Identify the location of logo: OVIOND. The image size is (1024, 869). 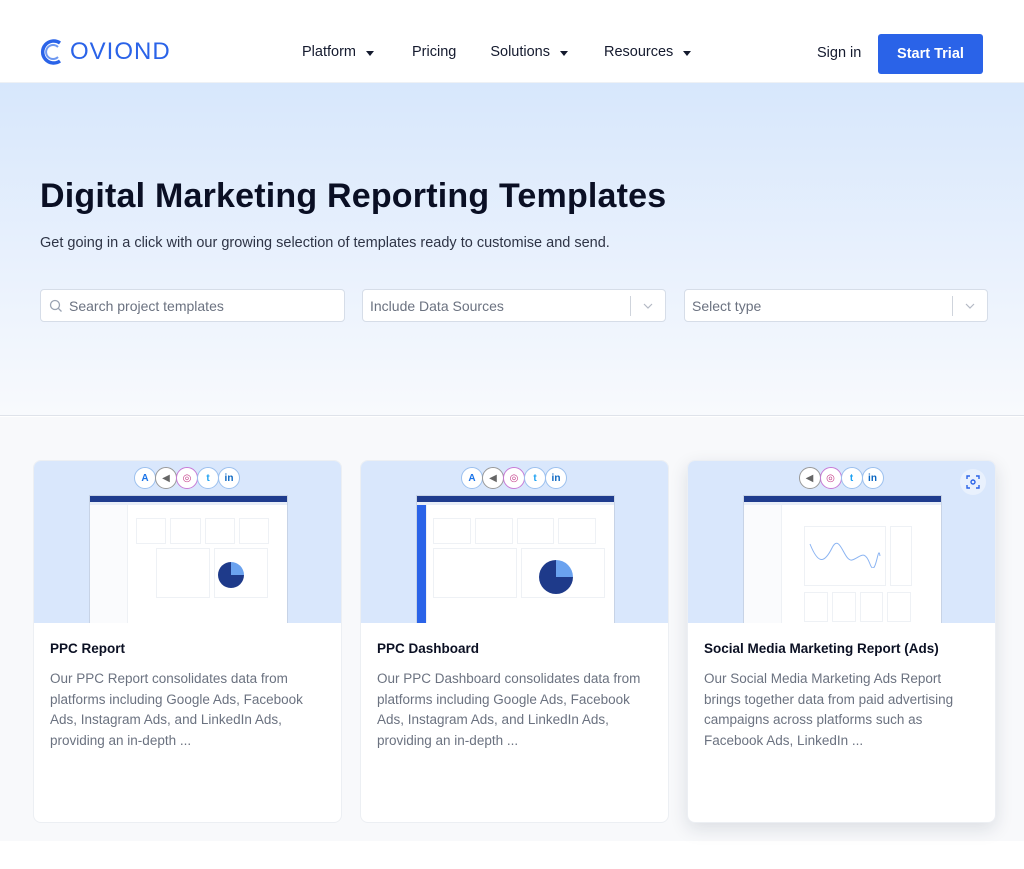
(105, 52).